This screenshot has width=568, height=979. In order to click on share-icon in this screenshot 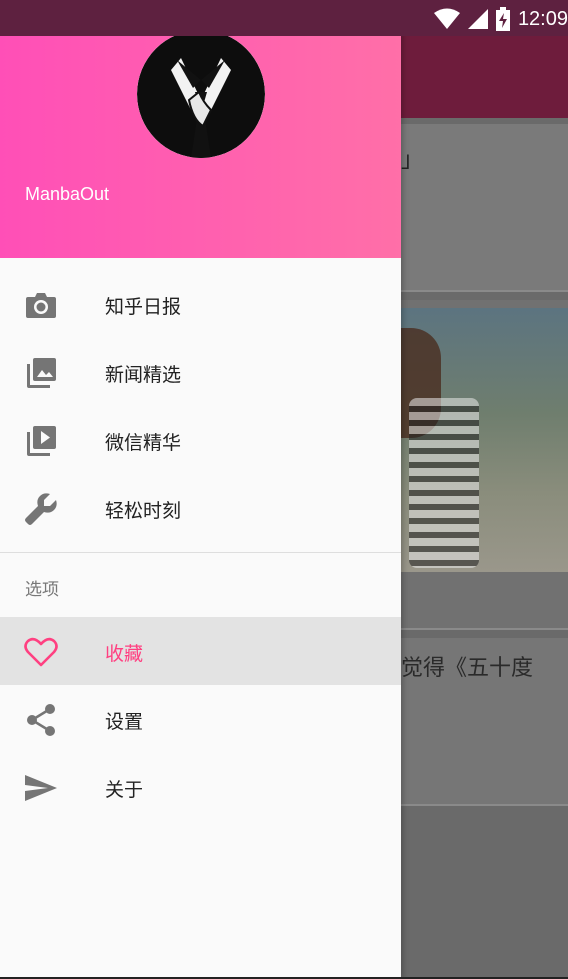, I will do `click(41, 720)`.